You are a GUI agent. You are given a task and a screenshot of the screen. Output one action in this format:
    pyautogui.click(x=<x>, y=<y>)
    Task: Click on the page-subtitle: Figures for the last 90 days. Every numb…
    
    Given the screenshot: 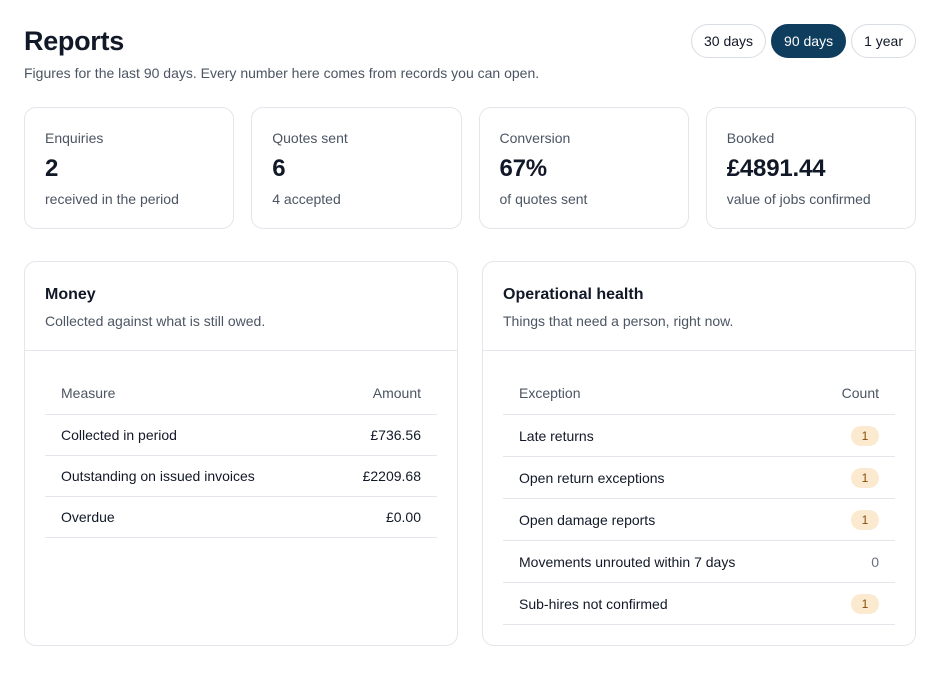 What is the action you would take?
    pyautogui.click(x=282, y=73)
    